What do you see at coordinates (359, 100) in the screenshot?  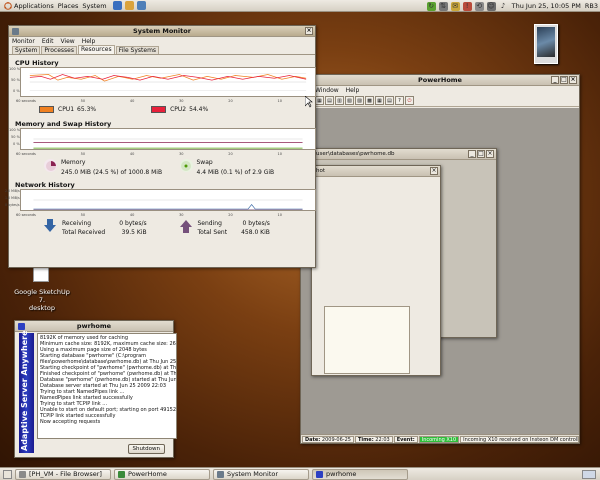 I see `toolbar-button-5: ▨` at bounding box center [359, 100].